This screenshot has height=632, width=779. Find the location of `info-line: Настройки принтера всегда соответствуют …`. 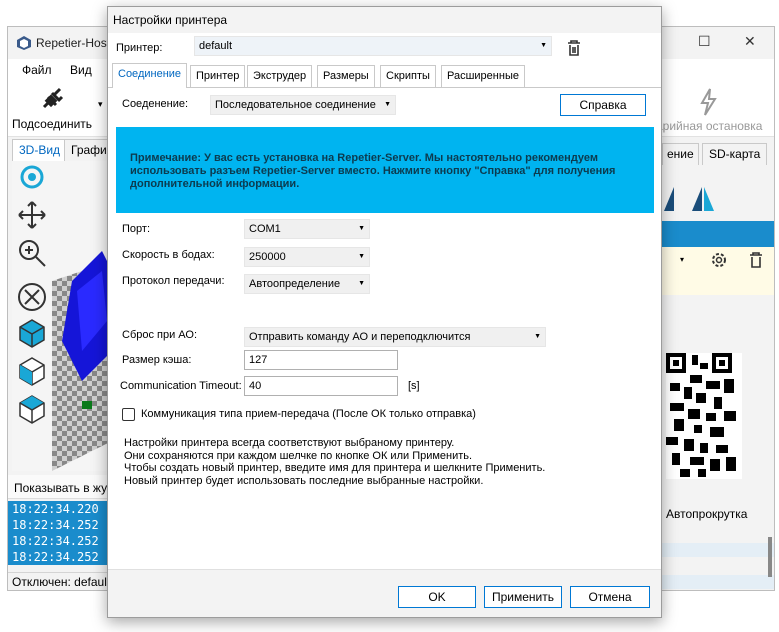

info-line: Настройки принтера всегда соответствуют … is located at coordinates (289, 443).